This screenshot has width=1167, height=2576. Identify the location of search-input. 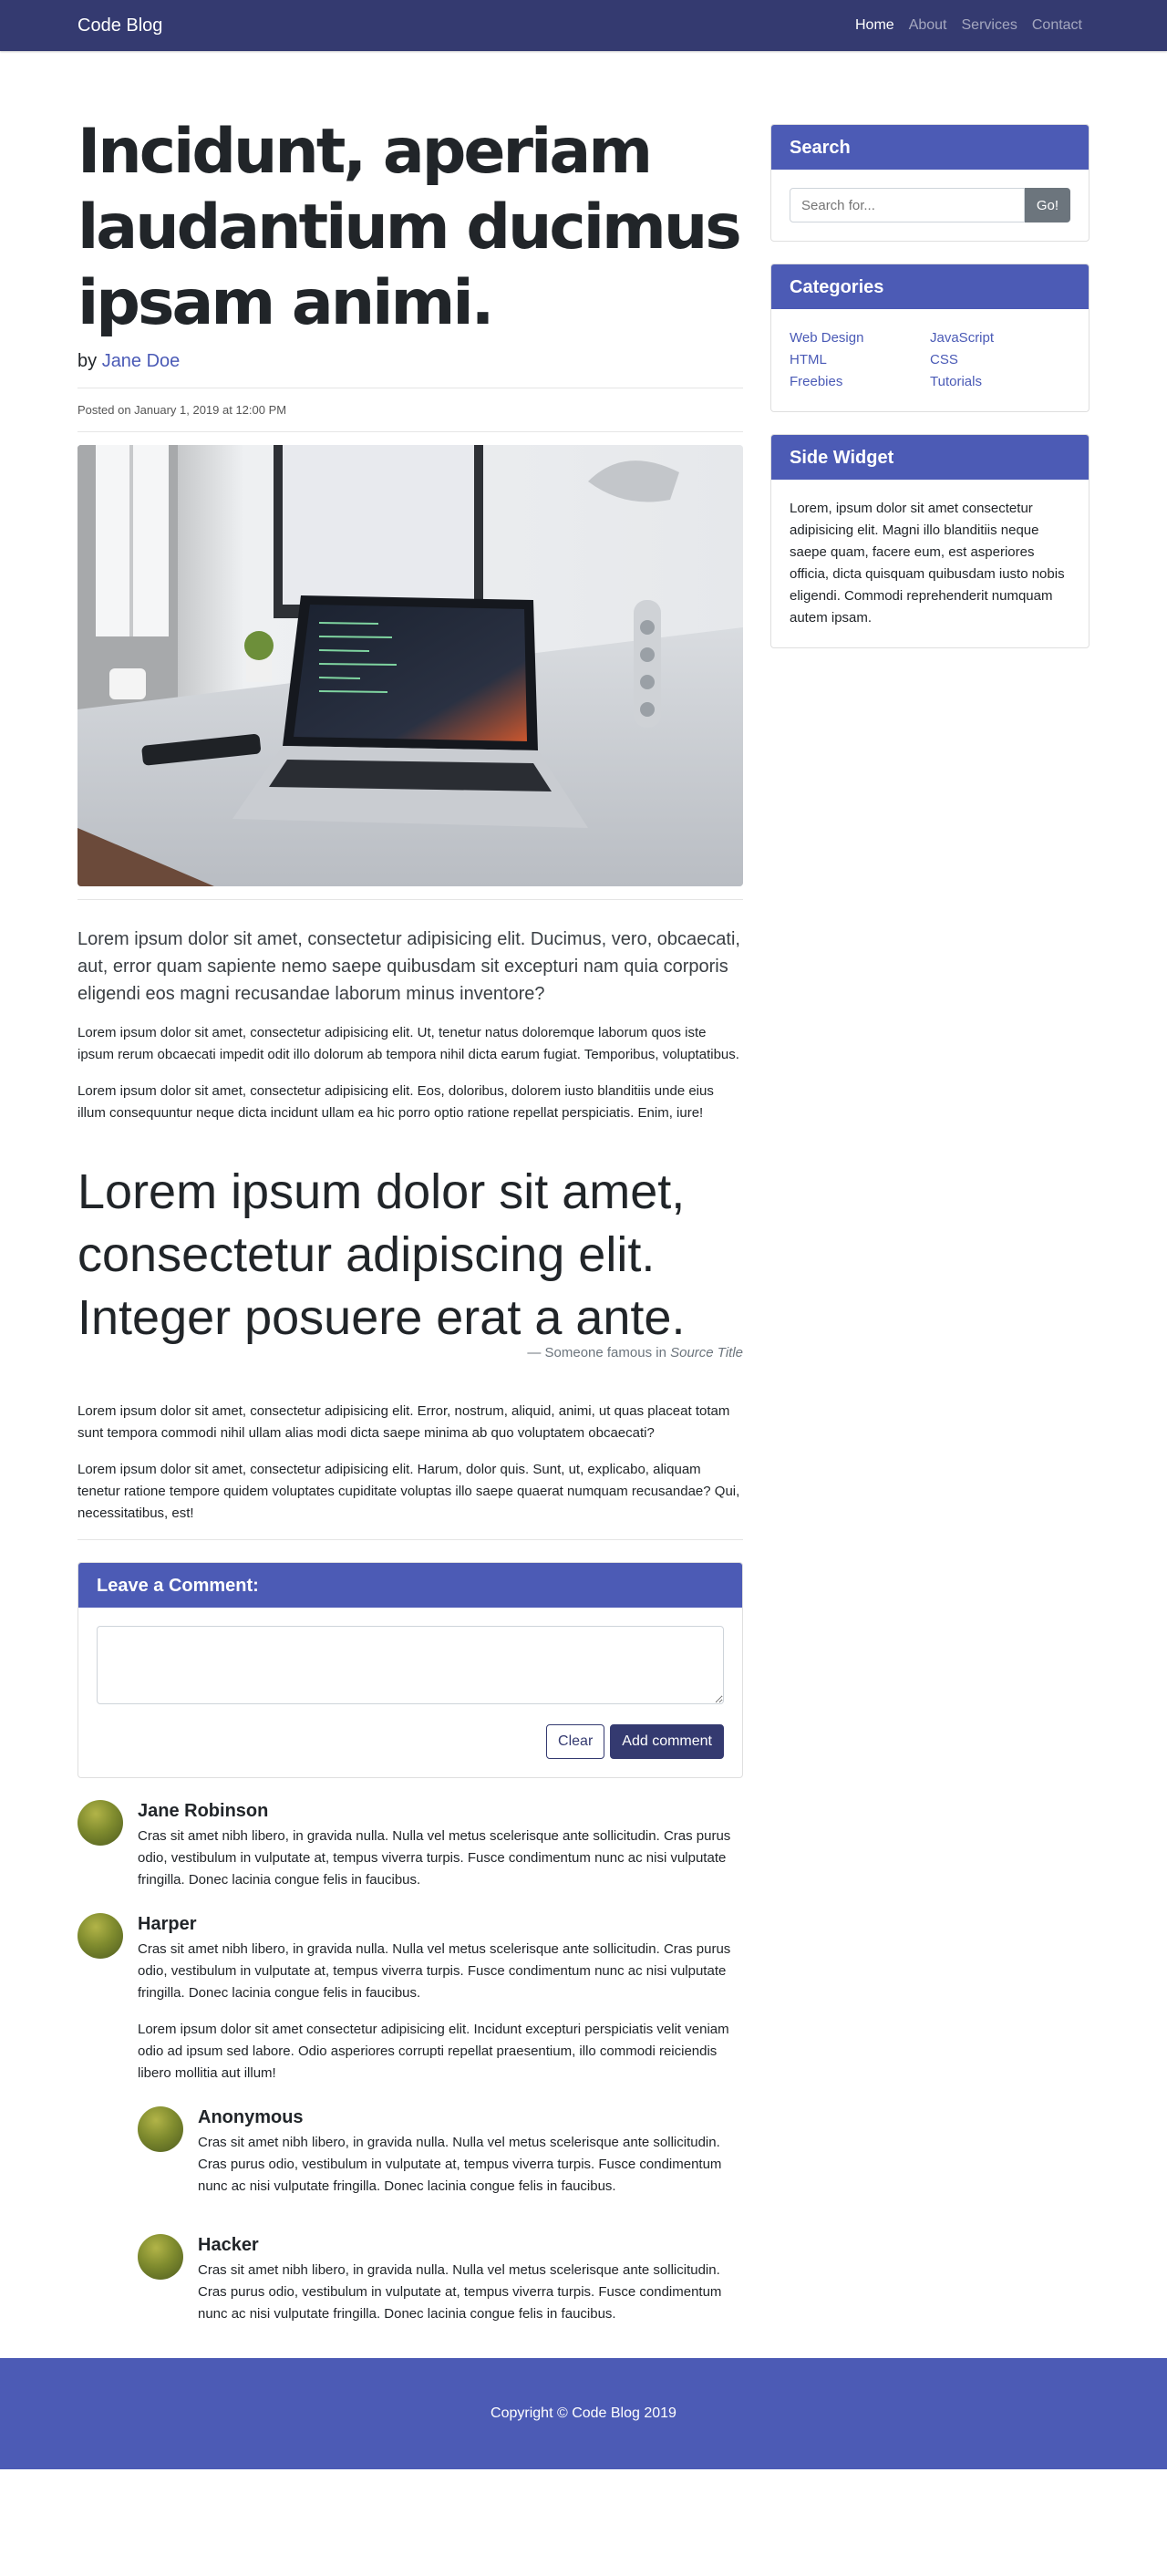
(907, 205).